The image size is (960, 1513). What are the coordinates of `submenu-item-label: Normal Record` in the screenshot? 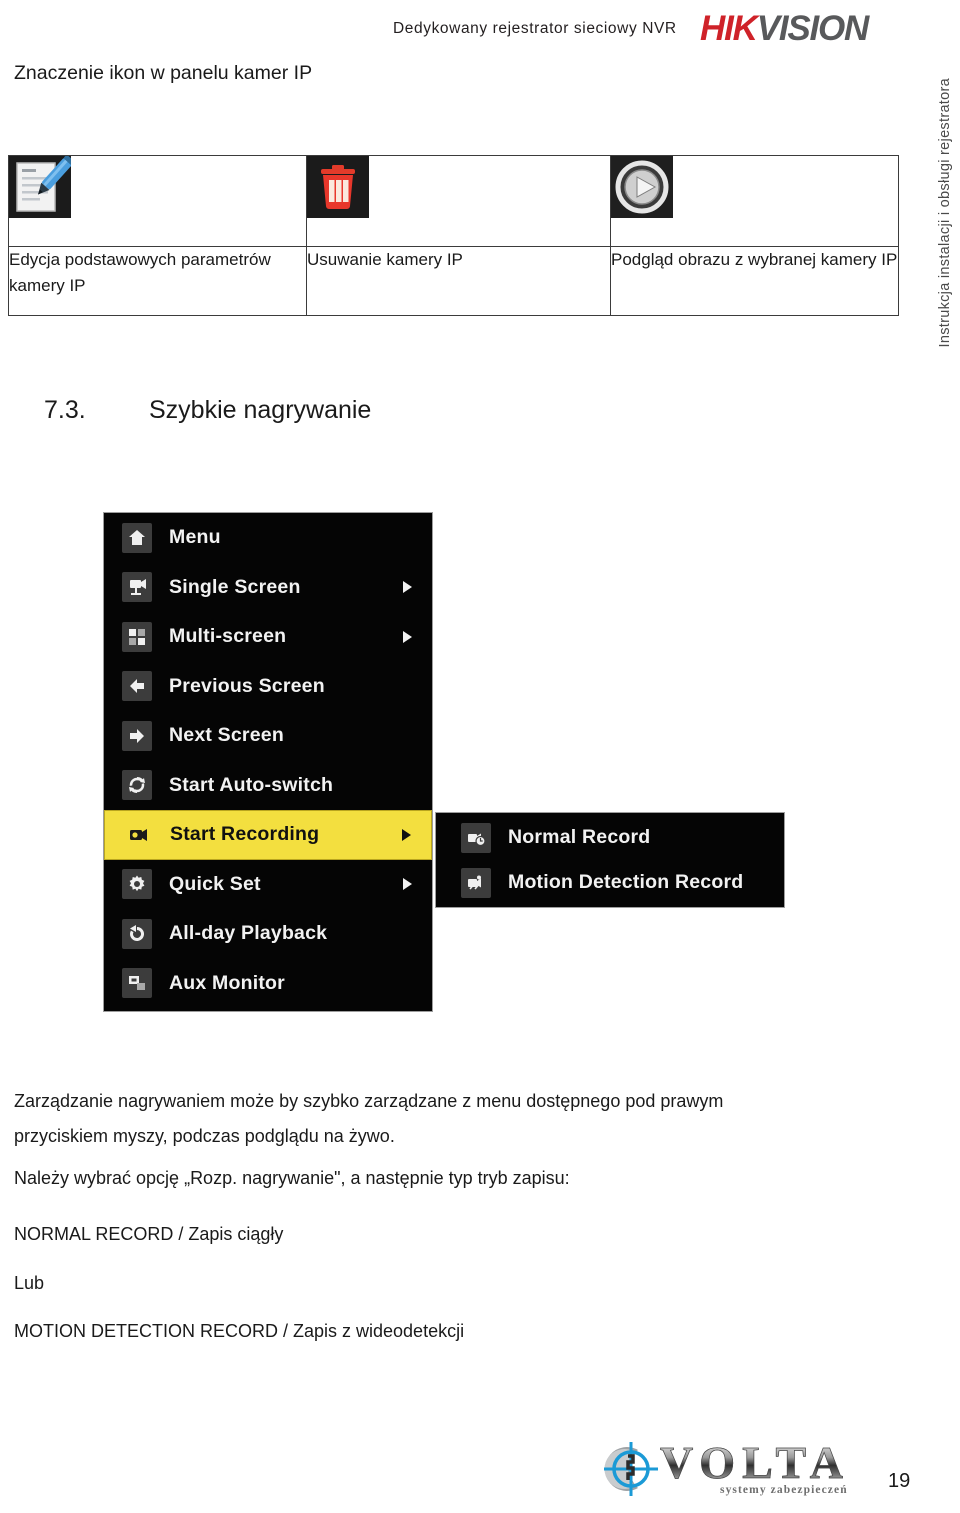 It's located at (579, 837).